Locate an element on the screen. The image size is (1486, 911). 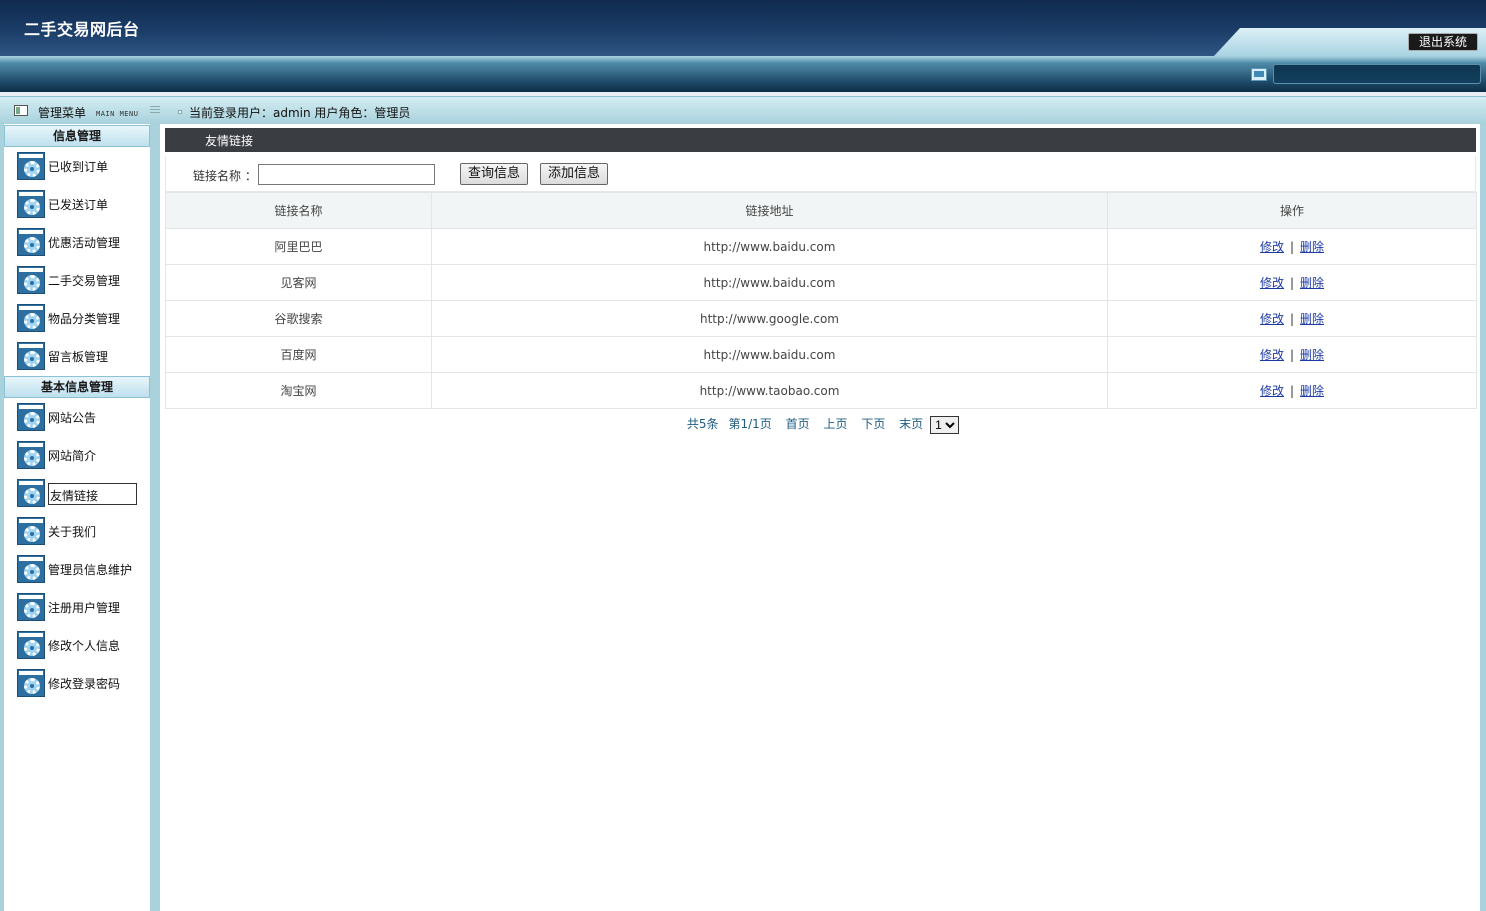
sidebar-item-change-password: 修改登录密码 is located at coordinates (82, 683).